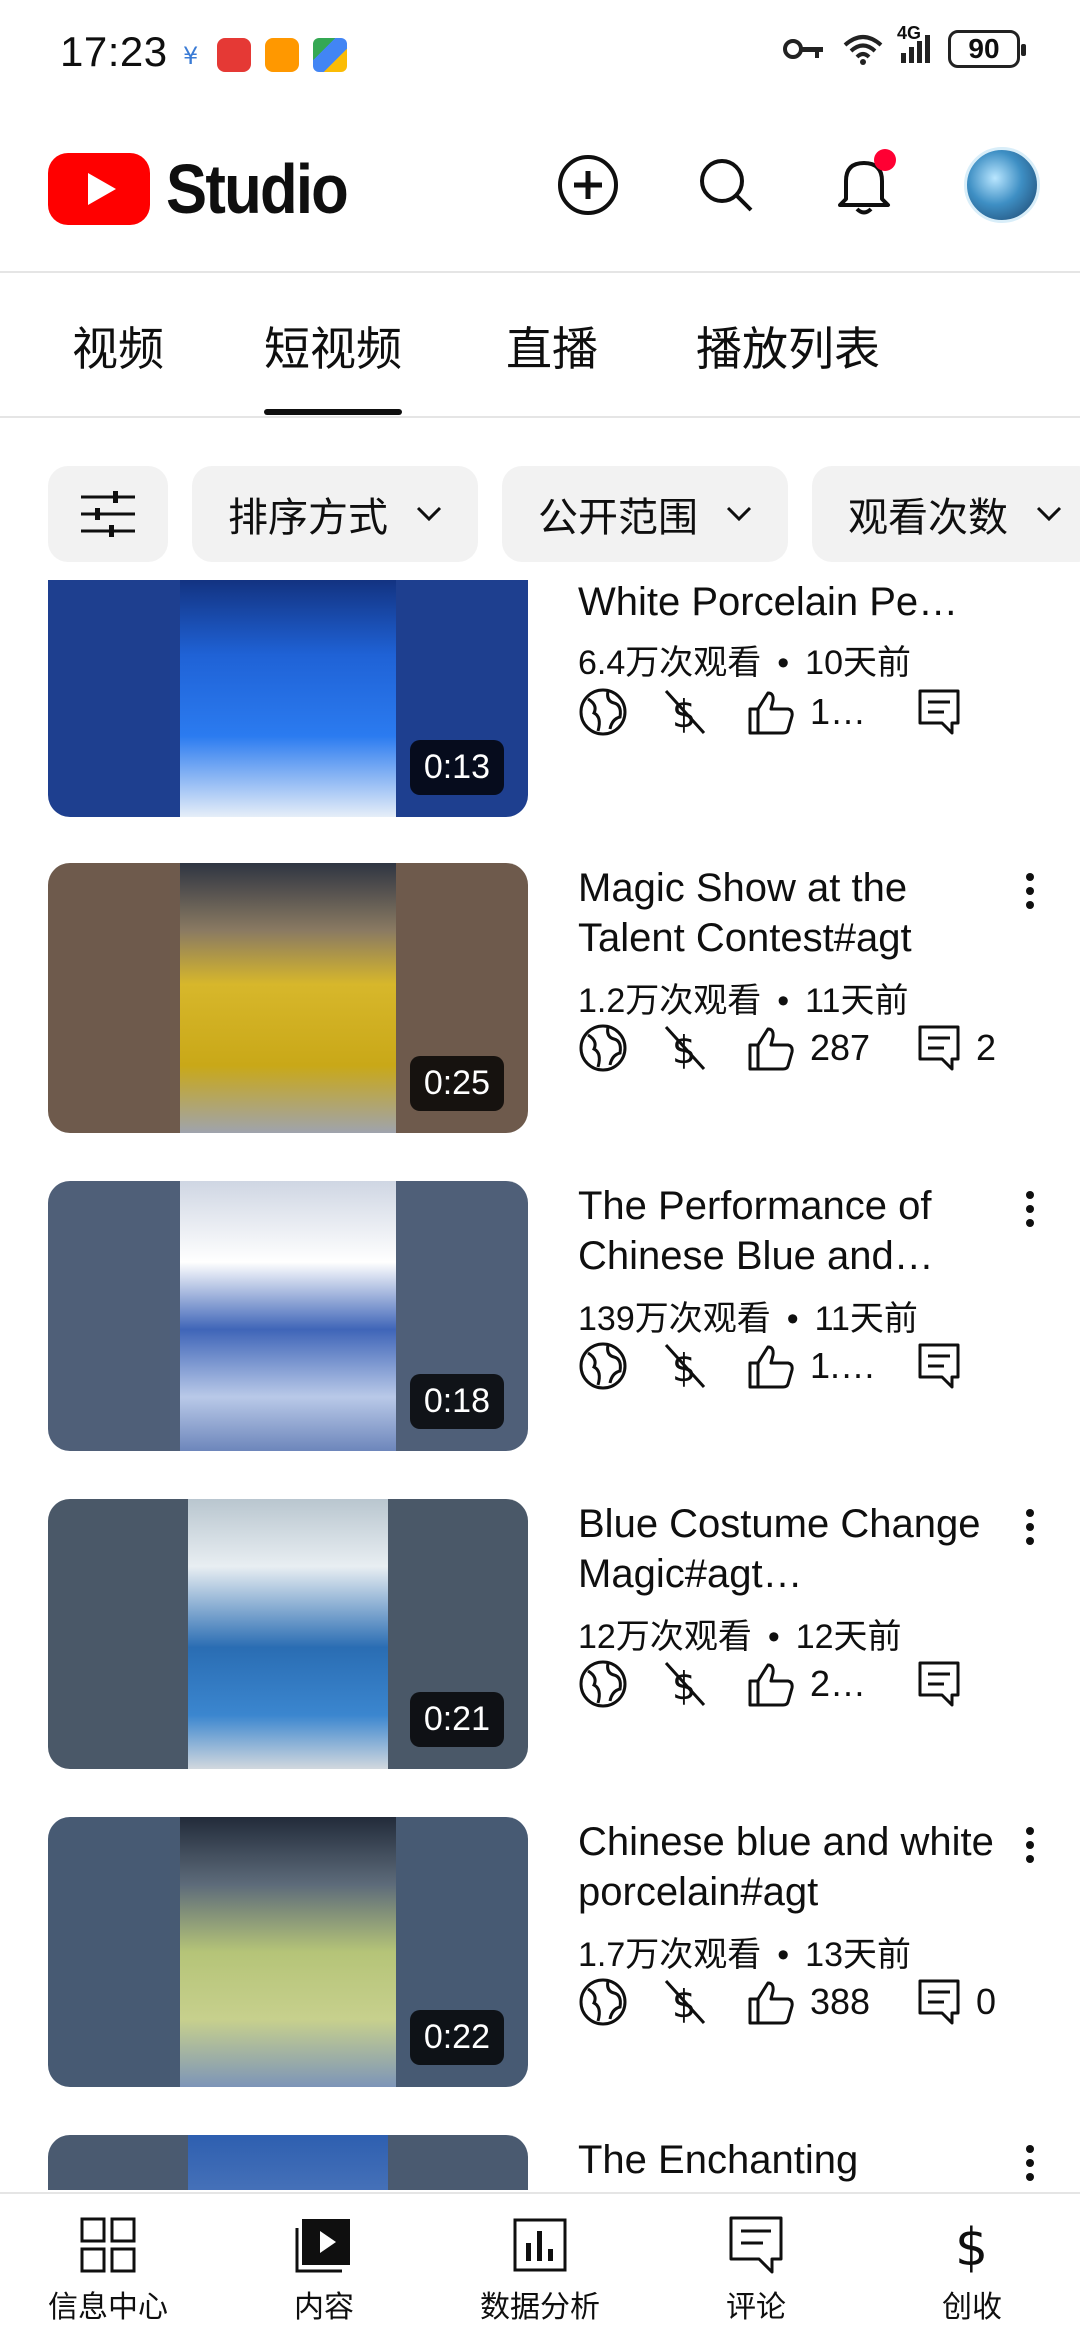 The image size is (1080, 2340). I want to click on search-icon, so click(726, 185).